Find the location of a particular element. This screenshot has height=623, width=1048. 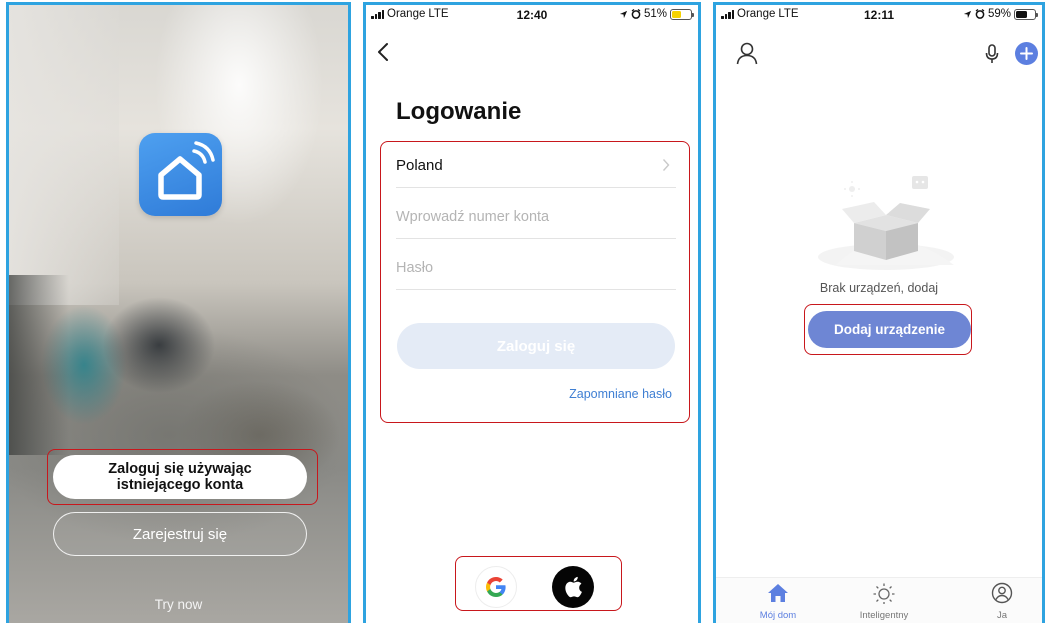

status-bar: Orange LTE 12:11 59% is located at coordinates (879, 16).